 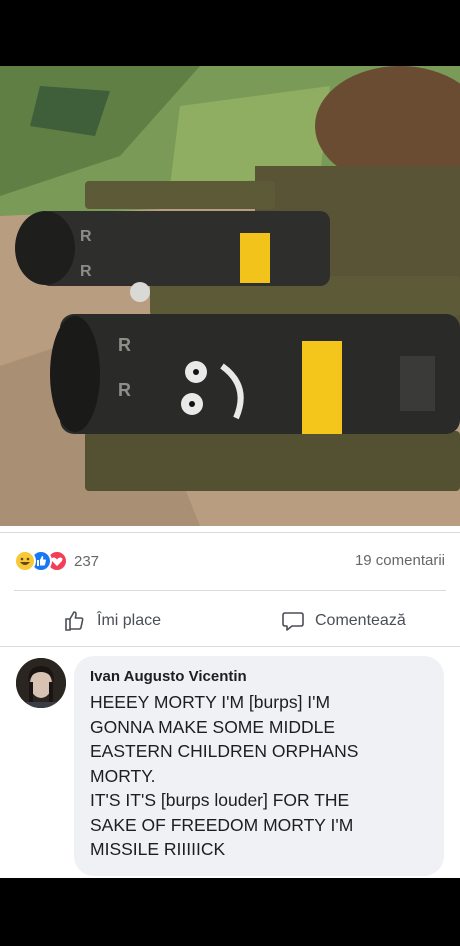 What do you see at coordinates (230, 646) in the screenshot?
I see `actions-bottom-divider` at bounding box center [230, 646].